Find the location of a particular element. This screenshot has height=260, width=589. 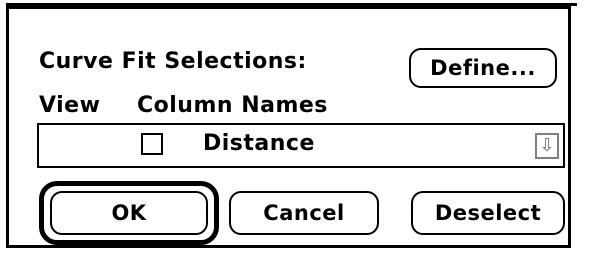

list-item-label: Distance is located at coordinates (259, 143).